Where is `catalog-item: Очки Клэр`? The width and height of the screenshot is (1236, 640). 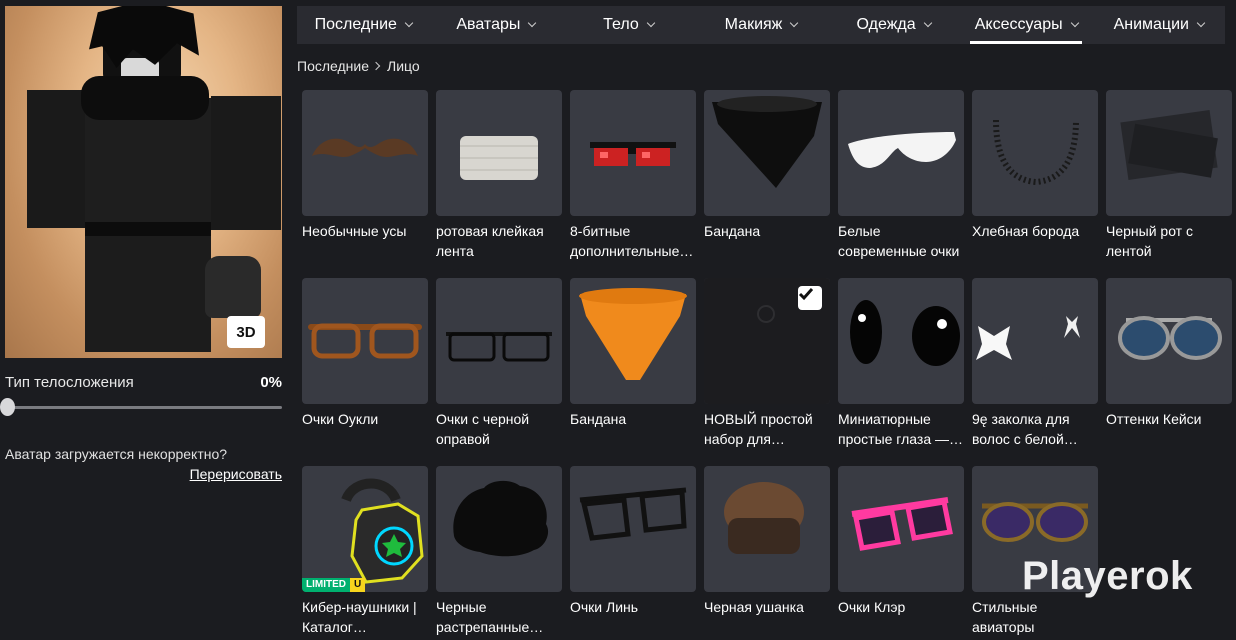
catalog-item: Очки Клэр is located at coordinates (901, 551).